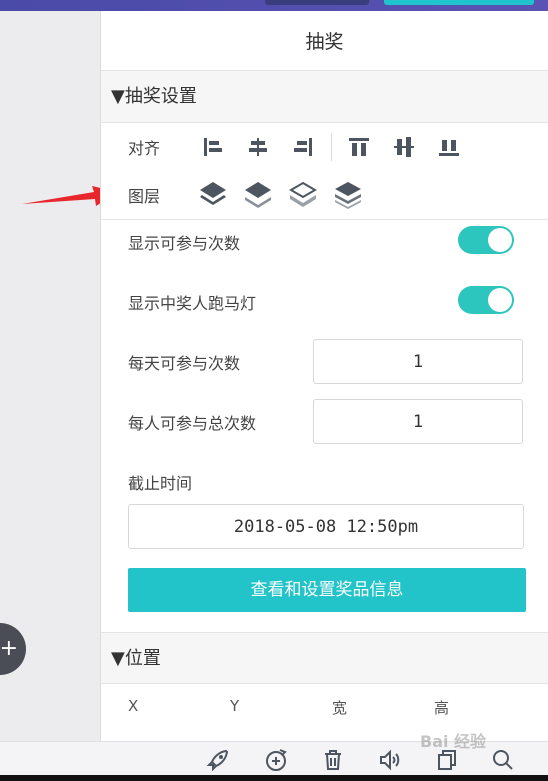  I want to click on show-count-label: 显示可参与次数, so click(184, 243).